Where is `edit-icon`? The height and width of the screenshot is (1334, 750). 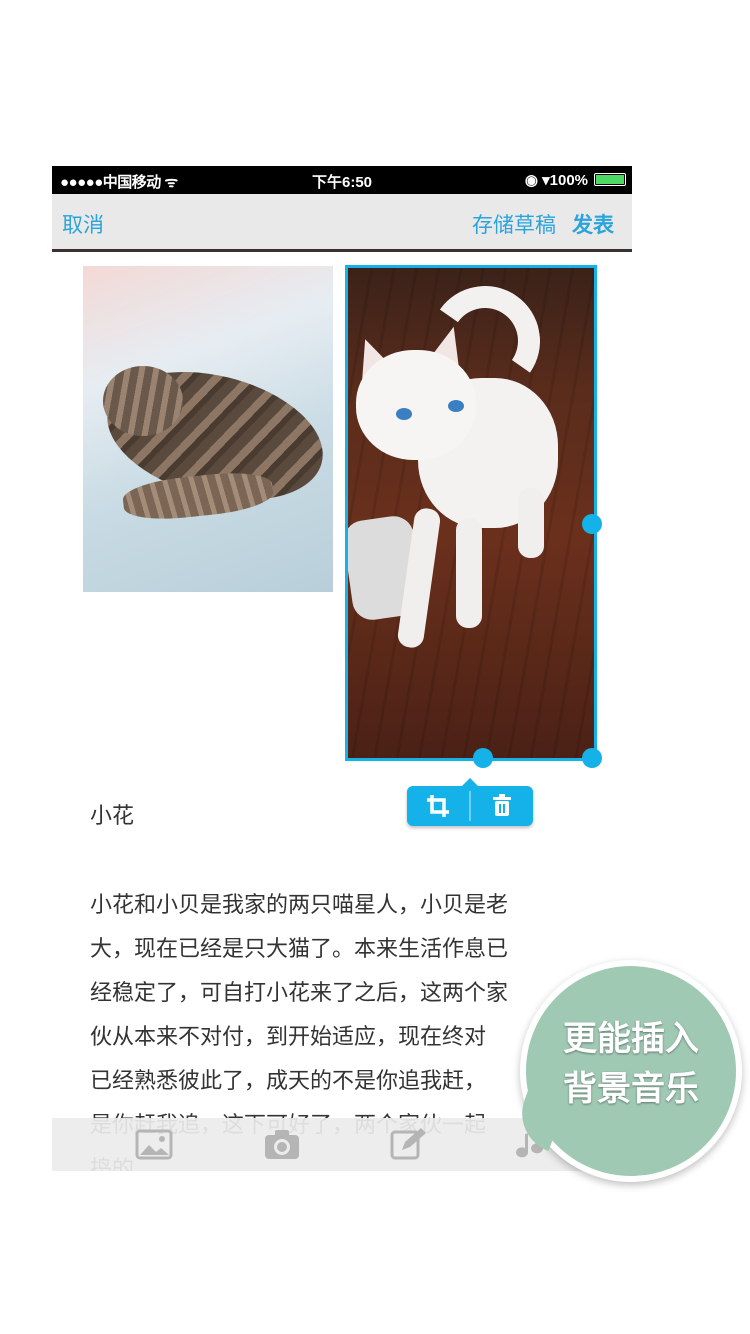
edit-icon is located at coordinates (408, 1144).